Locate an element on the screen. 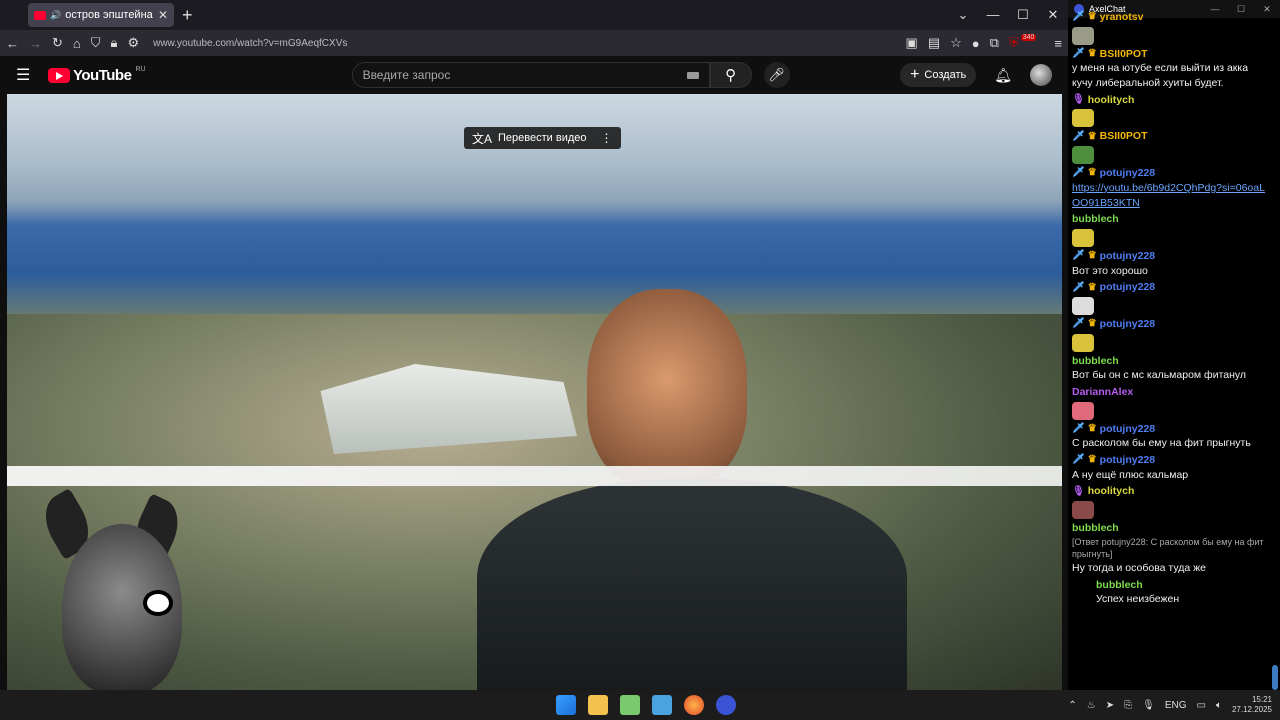  forward-arrow-icon: → is located at coordinates (35, 43).